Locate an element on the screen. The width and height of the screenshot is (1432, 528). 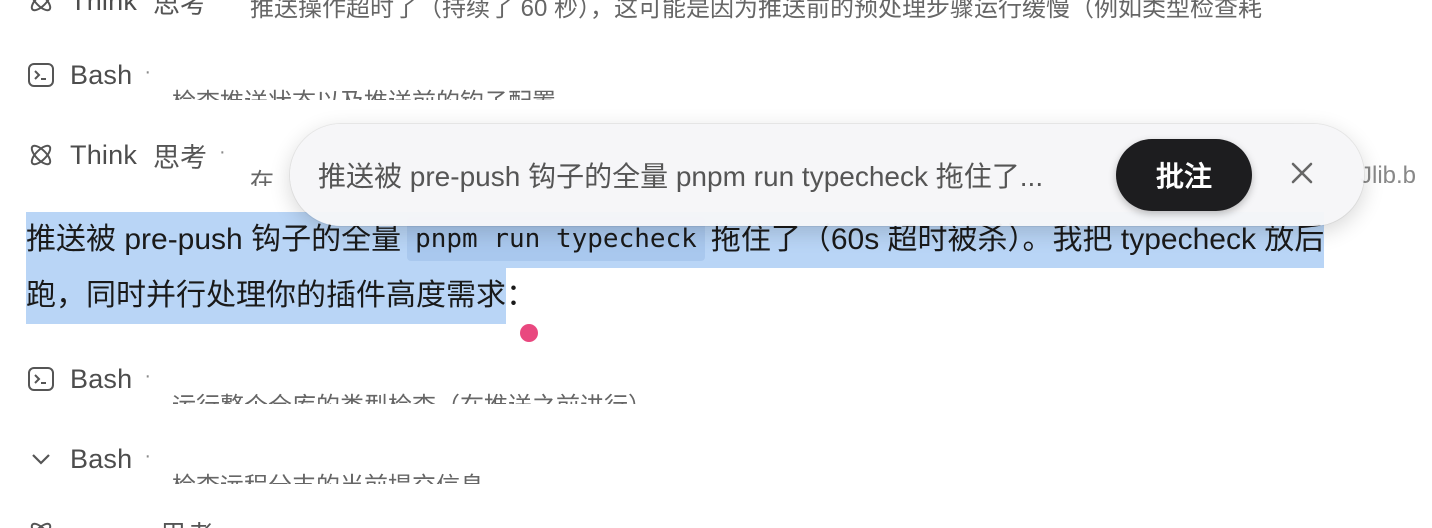
chevron-down-icon is located at coordinates (41, 459).